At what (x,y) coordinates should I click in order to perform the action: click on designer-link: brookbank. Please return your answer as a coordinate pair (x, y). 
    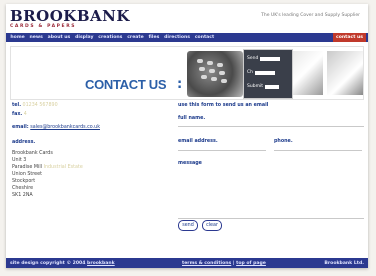
    Looking at the image, I should click on (101, 263).